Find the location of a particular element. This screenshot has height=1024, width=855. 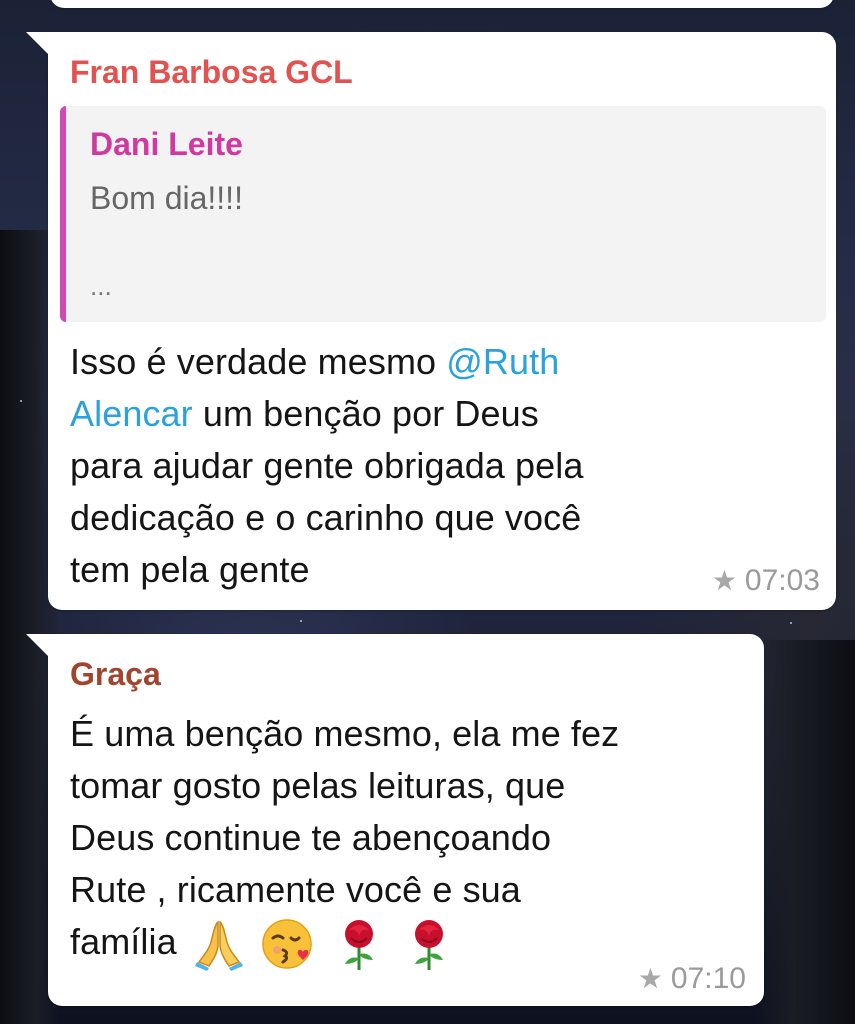

kissing-face-icon is located at coordinates (289, 944).